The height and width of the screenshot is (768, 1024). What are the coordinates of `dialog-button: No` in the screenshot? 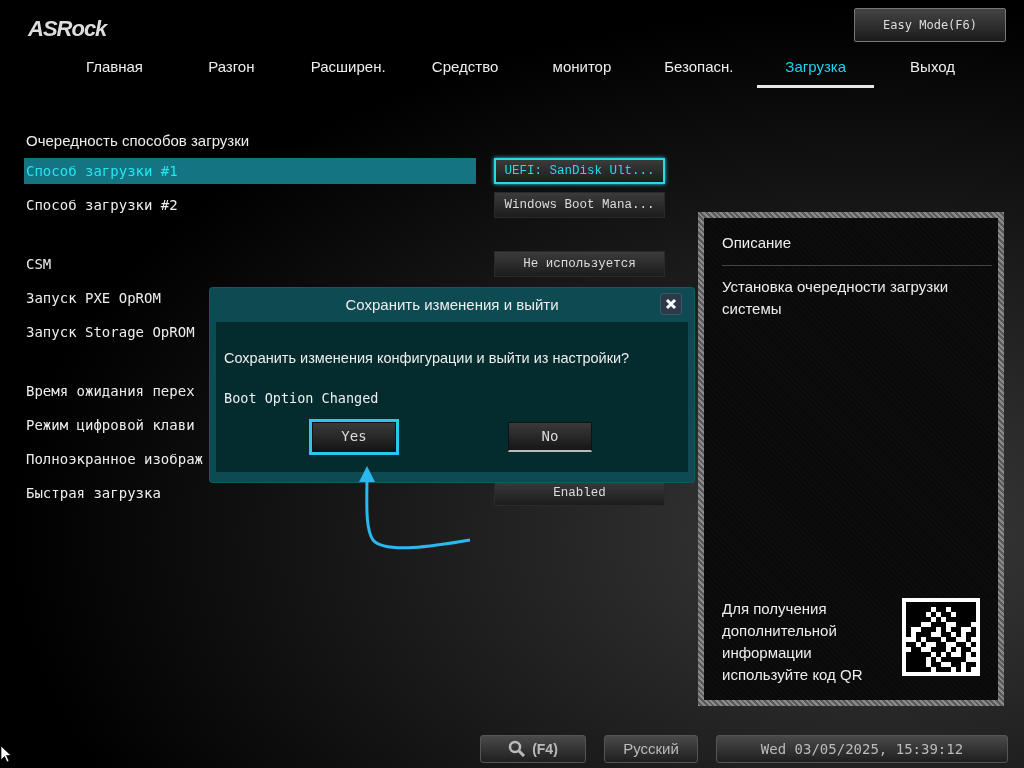 It's located at (550, 437).